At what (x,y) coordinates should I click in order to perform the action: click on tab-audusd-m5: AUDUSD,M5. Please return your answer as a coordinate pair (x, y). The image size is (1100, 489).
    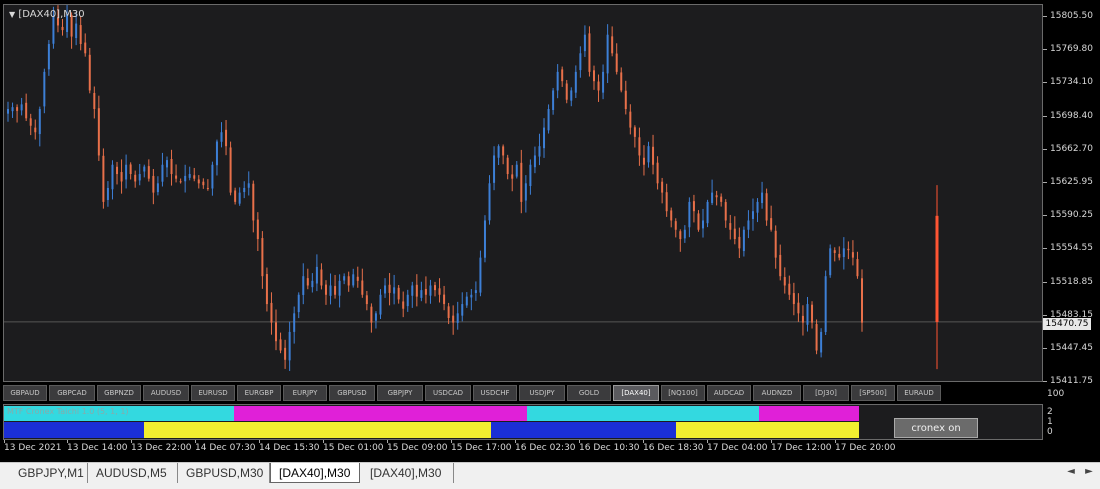
    Looking at the image, I should click on (133, 473).